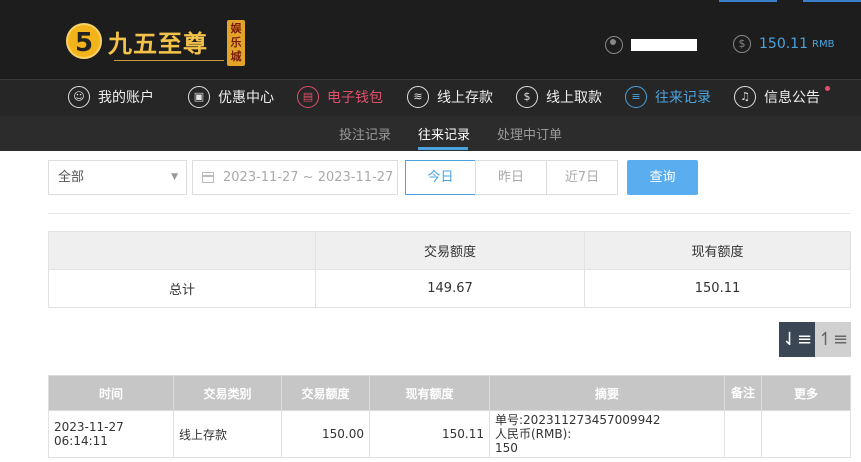  Describe the element at coordinates (823, 44) in the screenshot. I see `balance-unit: RMB` at that location.